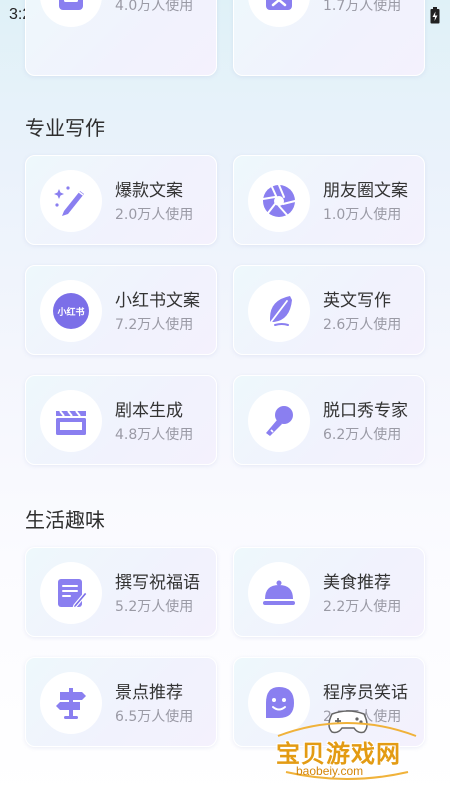  I want to click on food-cloche-icon, so click(279, 592).